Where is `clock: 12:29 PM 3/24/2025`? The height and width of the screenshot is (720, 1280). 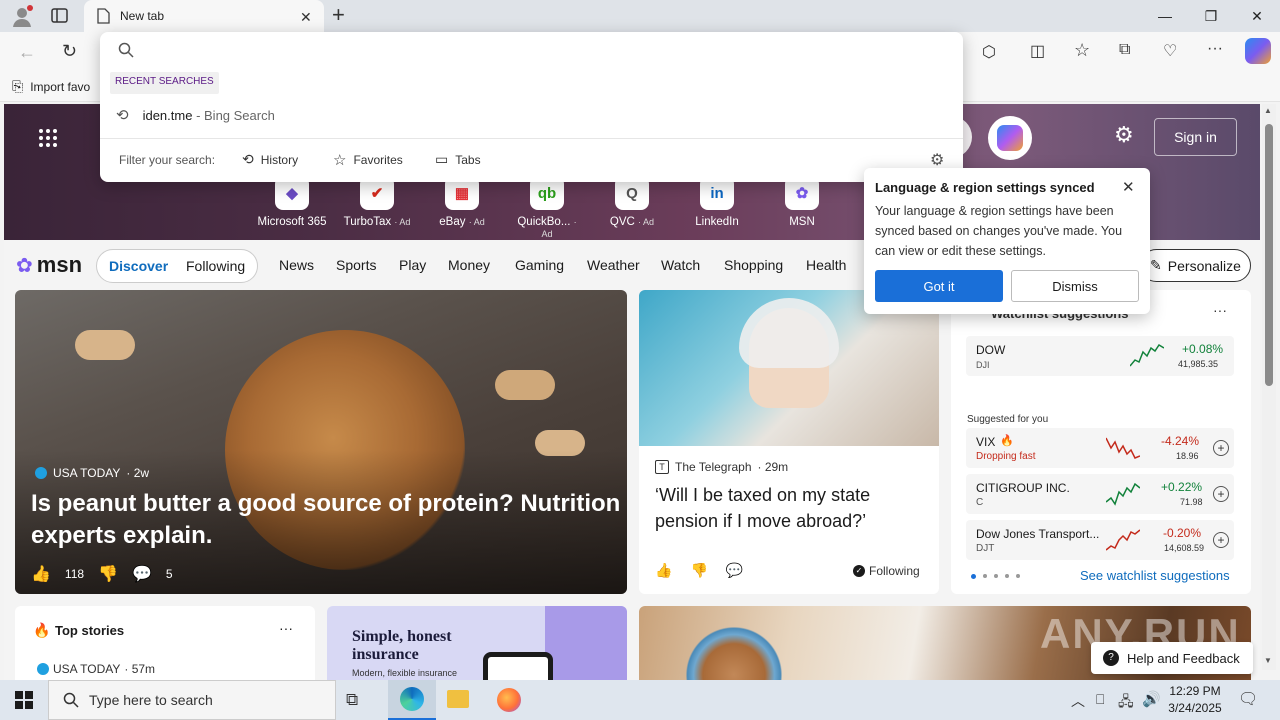
clock: 12:29 PM 3/24/2025 is located at coordinates (1195, 700).